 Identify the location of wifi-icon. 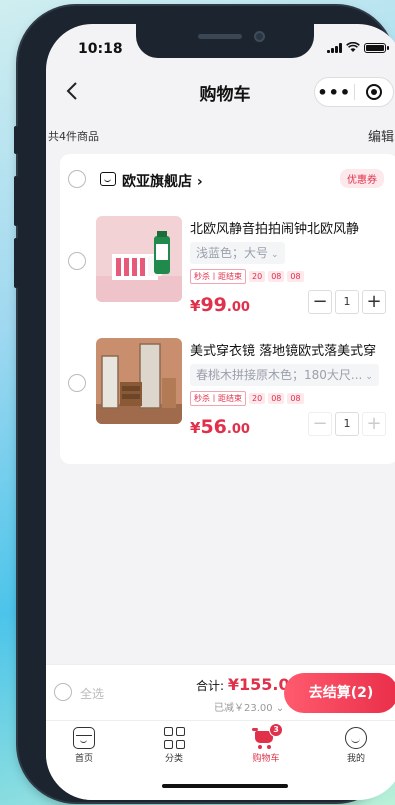
(353, 47).